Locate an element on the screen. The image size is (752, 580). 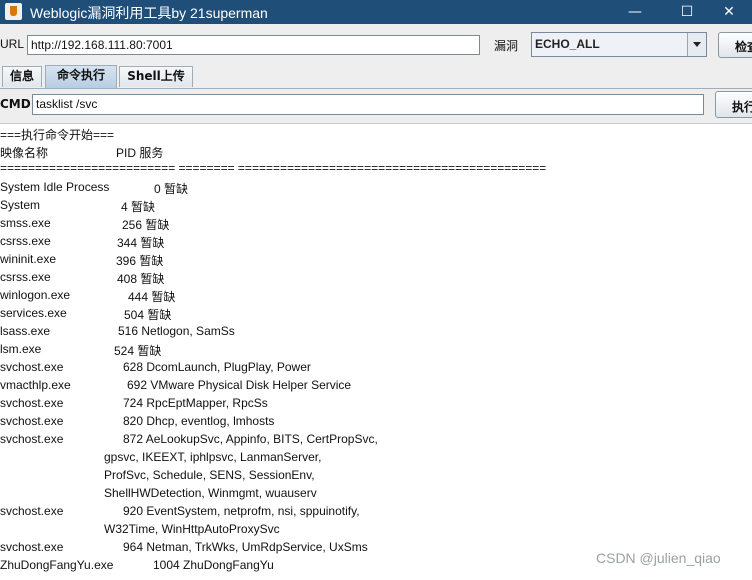
pid-services: ProfSvc, Schedule, SENS, SessionEnv, is located at coordinates (209, 475).